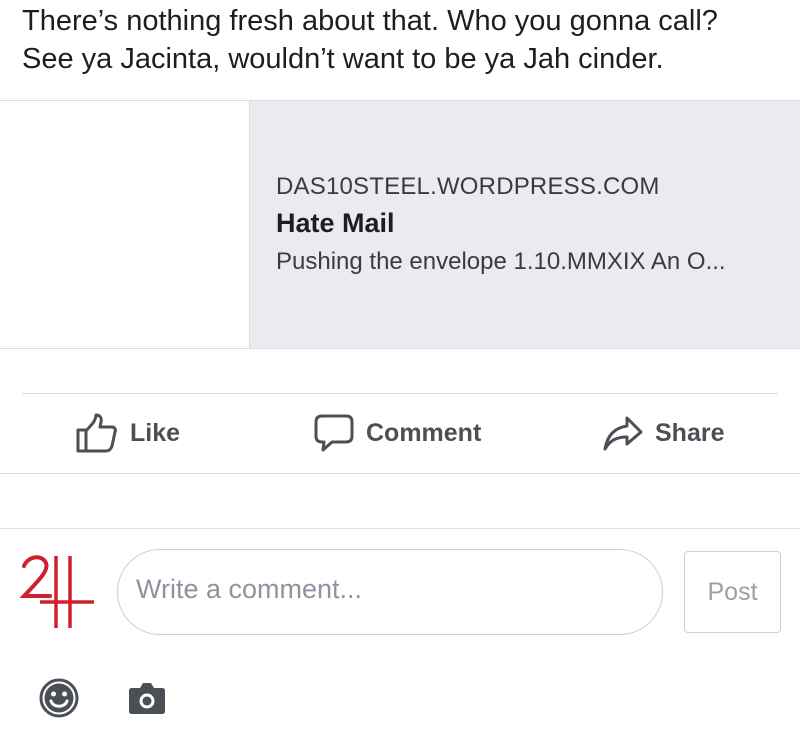 This screenshot has height=739, width=800. I want to click on comment-field, so click(390, 592).